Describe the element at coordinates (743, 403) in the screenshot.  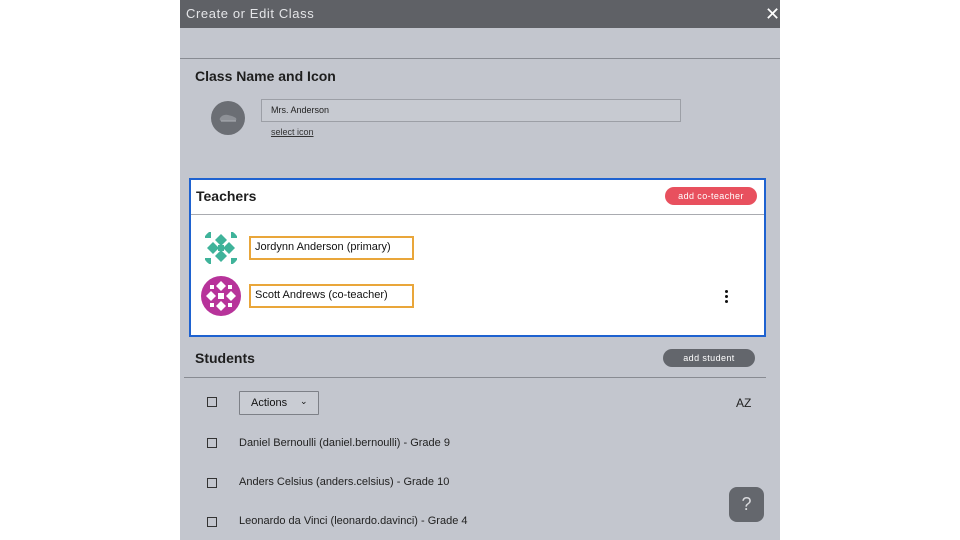
I see `sort-alpha-icon: AZ` at that location.